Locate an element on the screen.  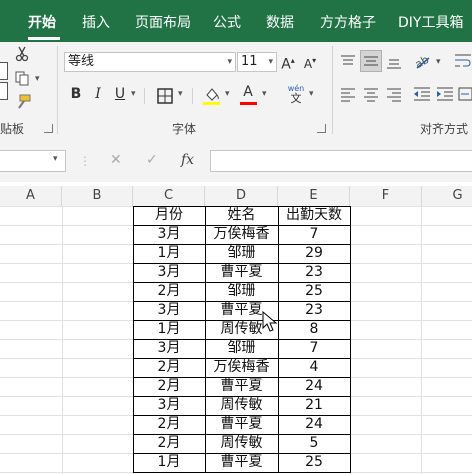
format-painter-icon is located at coordinates (23, 102).